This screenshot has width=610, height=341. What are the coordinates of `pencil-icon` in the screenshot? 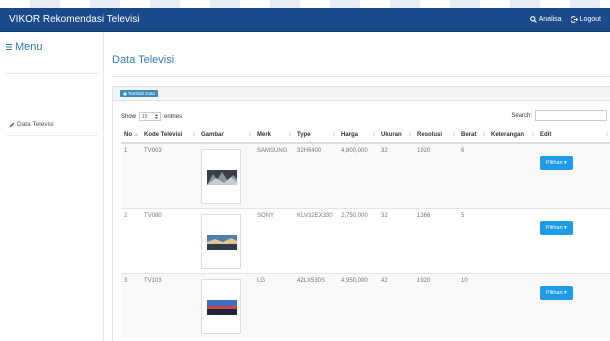 It's located at (12, 124).